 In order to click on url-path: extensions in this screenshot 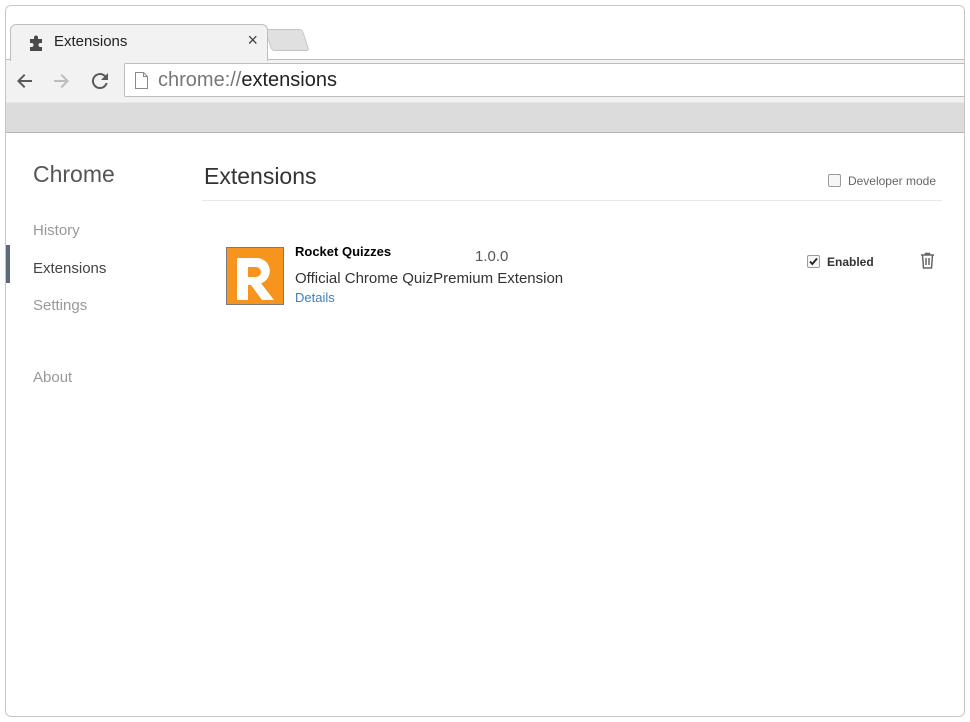, I will do `click(289, 80)`.